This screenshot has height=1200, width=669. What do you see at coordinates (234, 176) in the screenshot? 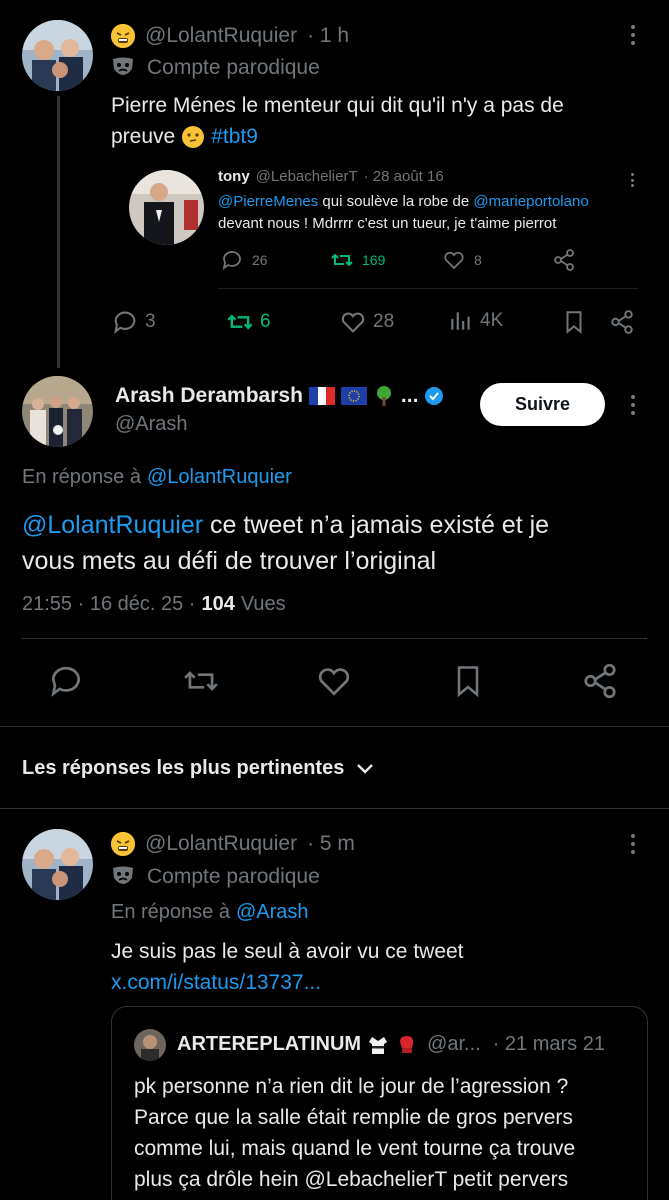
I see `quoted-name: tony` at bounding box center [234, 176].